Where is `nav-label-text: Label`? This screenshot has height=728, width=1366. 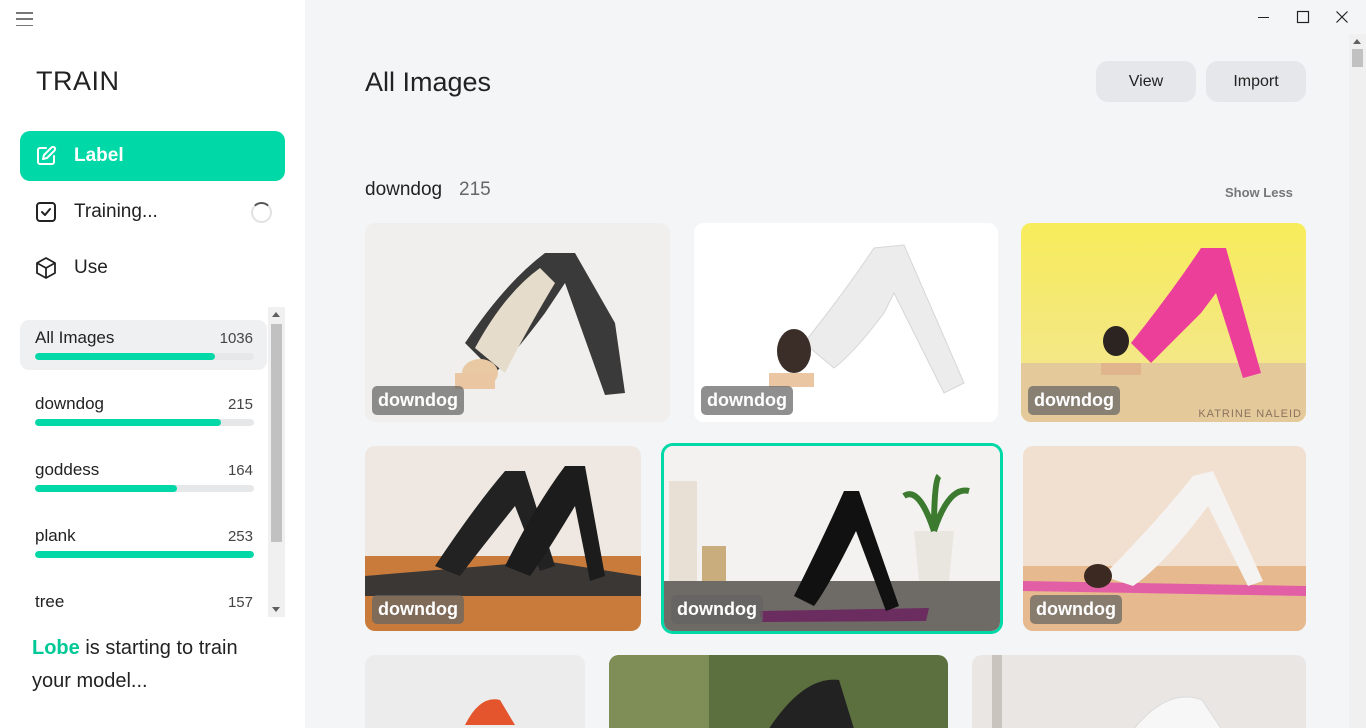
nav-label-text: Label is located at coordinates (99, 155).